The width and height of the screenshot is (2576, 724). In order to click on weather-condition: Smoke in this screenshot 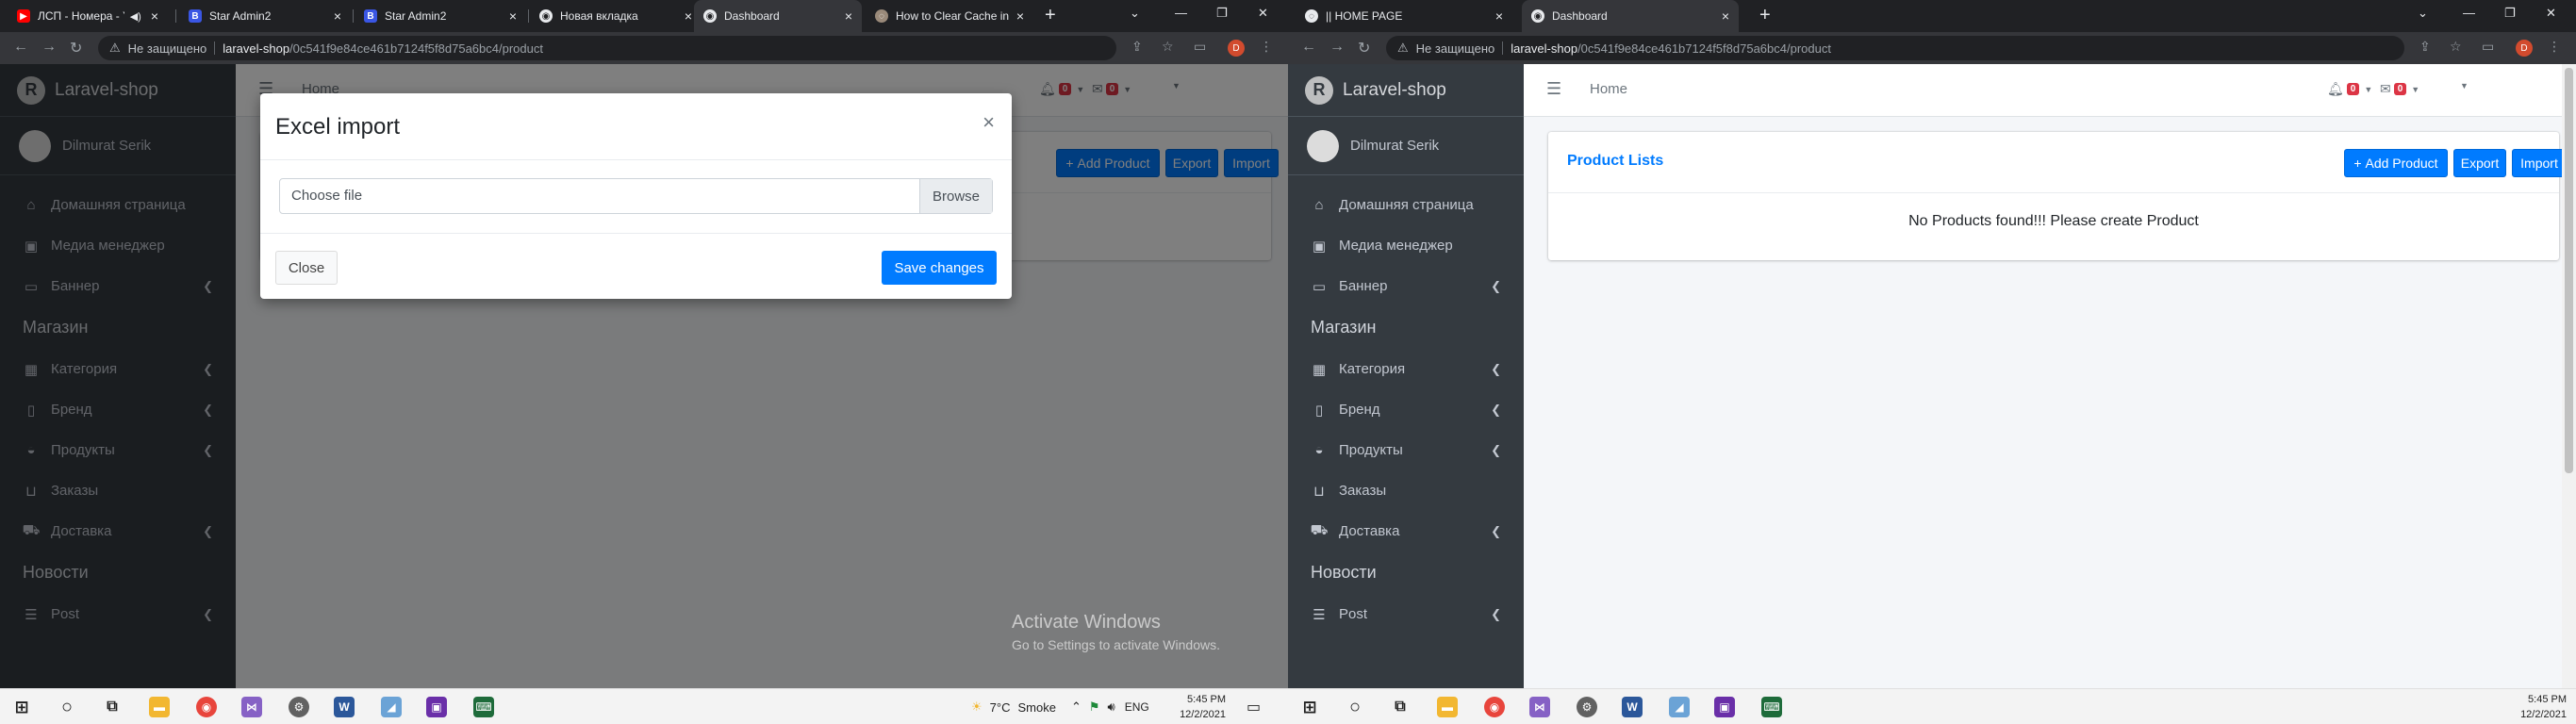, I will do `click(1036, 707)`.